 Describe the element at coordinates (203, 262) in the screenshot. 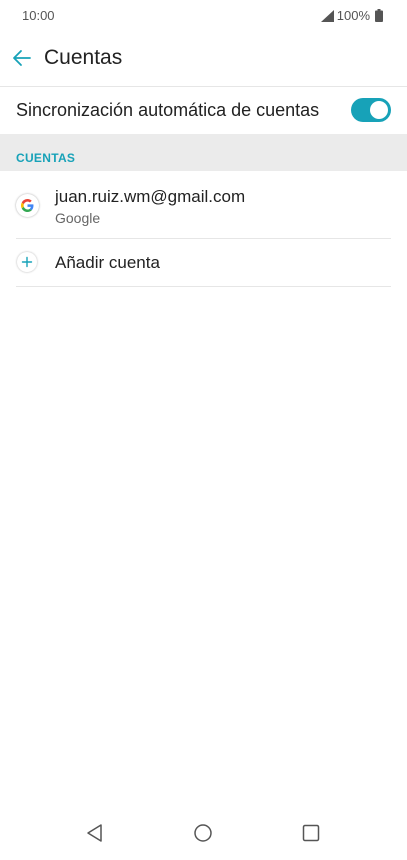

I see `add-account-button: Añadir cuenta` at that location.